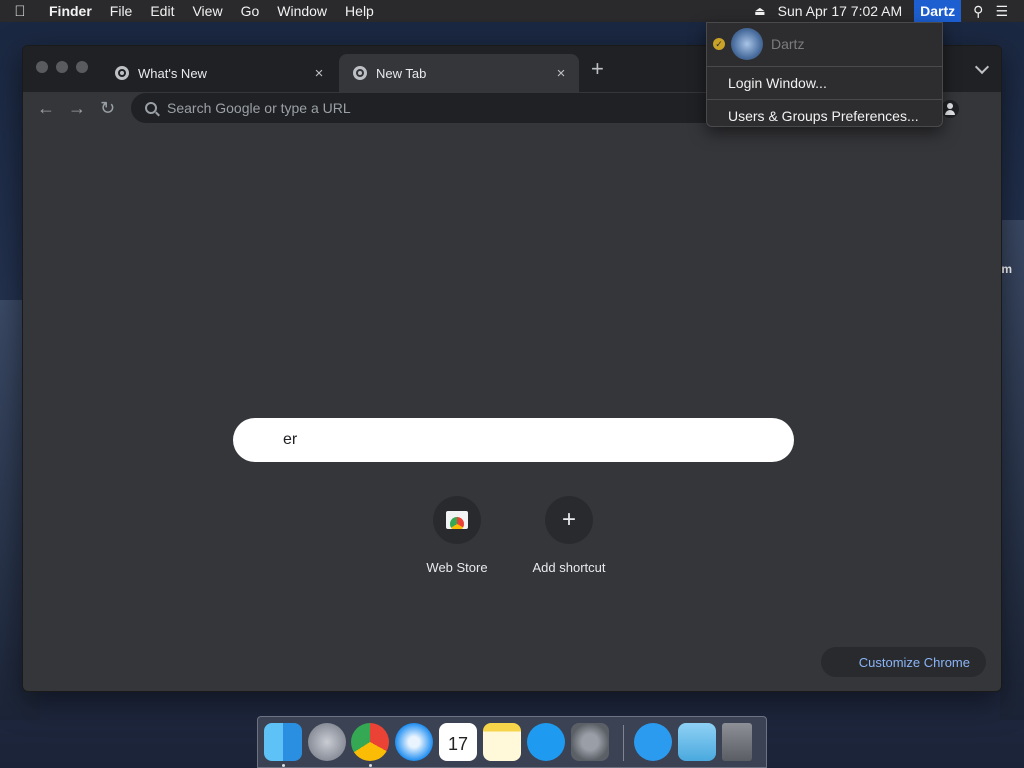 This screenshot has width=1024, height=768. I want to click on dock: 17, so click(512, 742).